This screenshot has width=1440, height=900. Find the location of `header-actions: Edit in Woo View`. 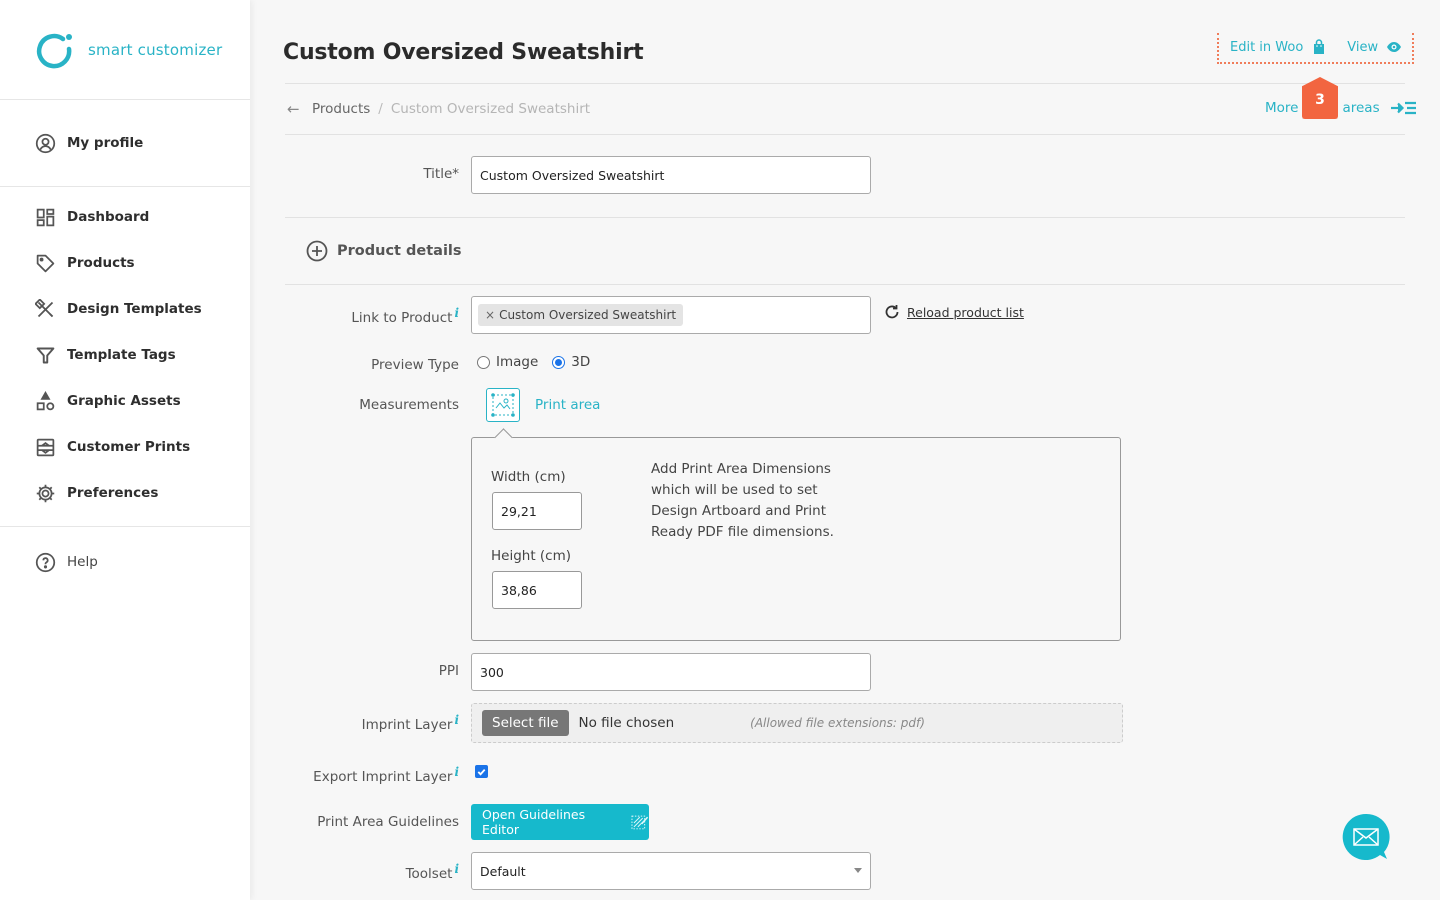

header-actions: Edit in Woo View is located at coordinates (1315, 48).